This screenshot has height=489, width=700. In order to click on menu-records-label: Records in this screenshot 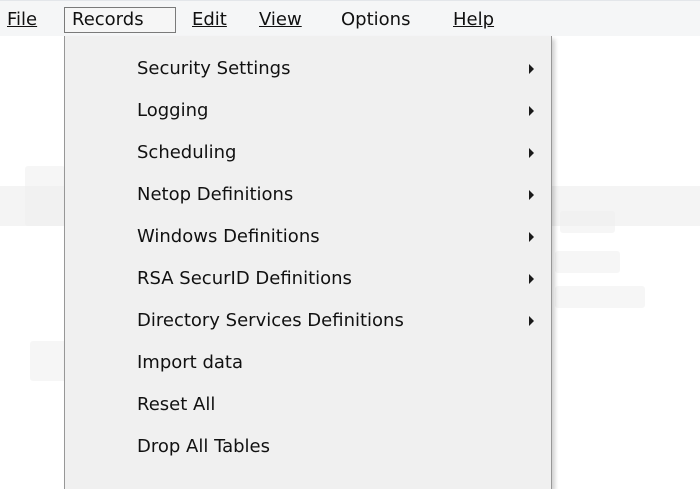, I will do `click(108, 19)`.